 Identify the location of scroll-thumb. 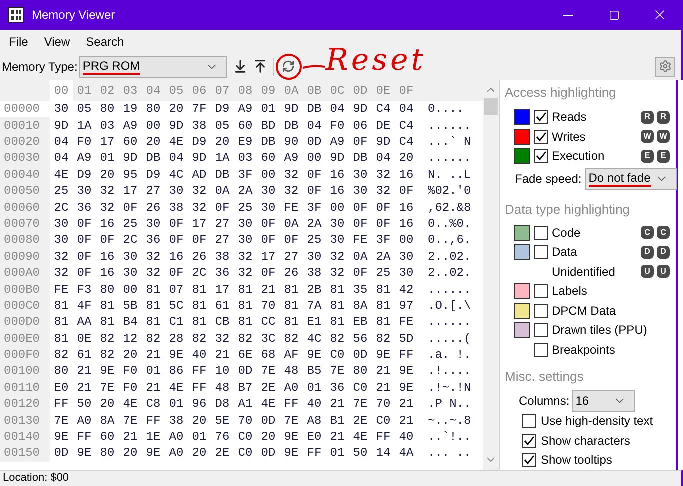
(491, 106).